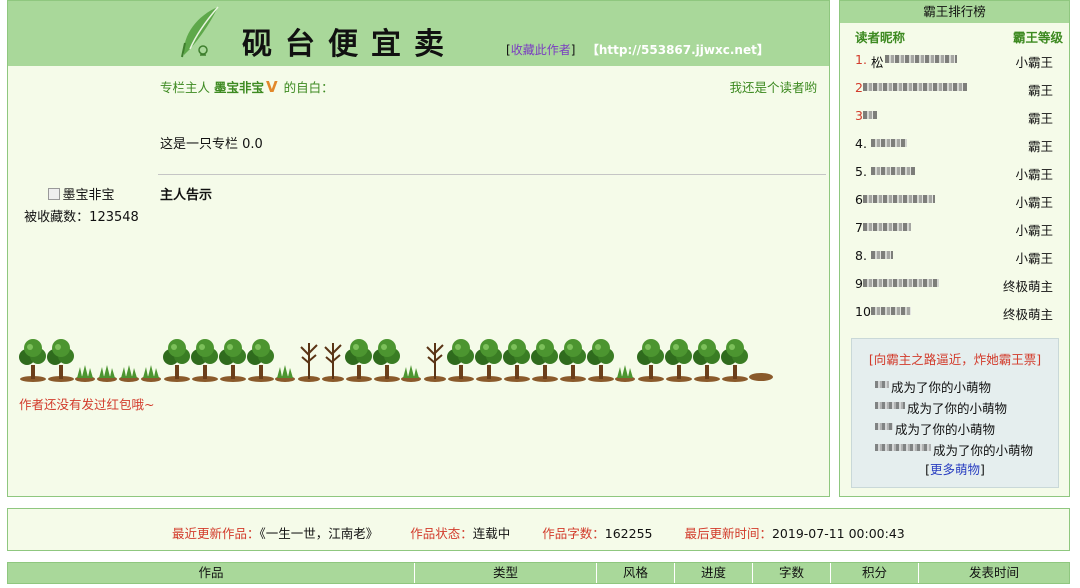  I want to click on column-header-work: 作品, so click(211, 573).